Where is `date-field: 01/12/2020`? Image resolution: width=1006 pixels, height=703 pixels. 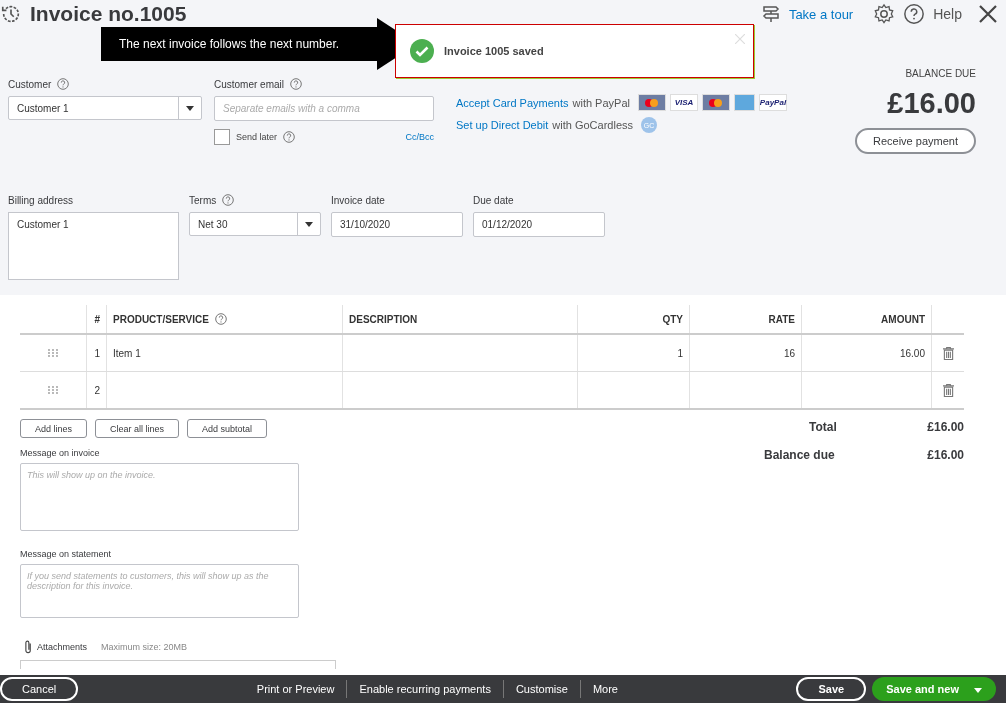 date-field: 01/12/2020 is located at coordinates (539, 224).